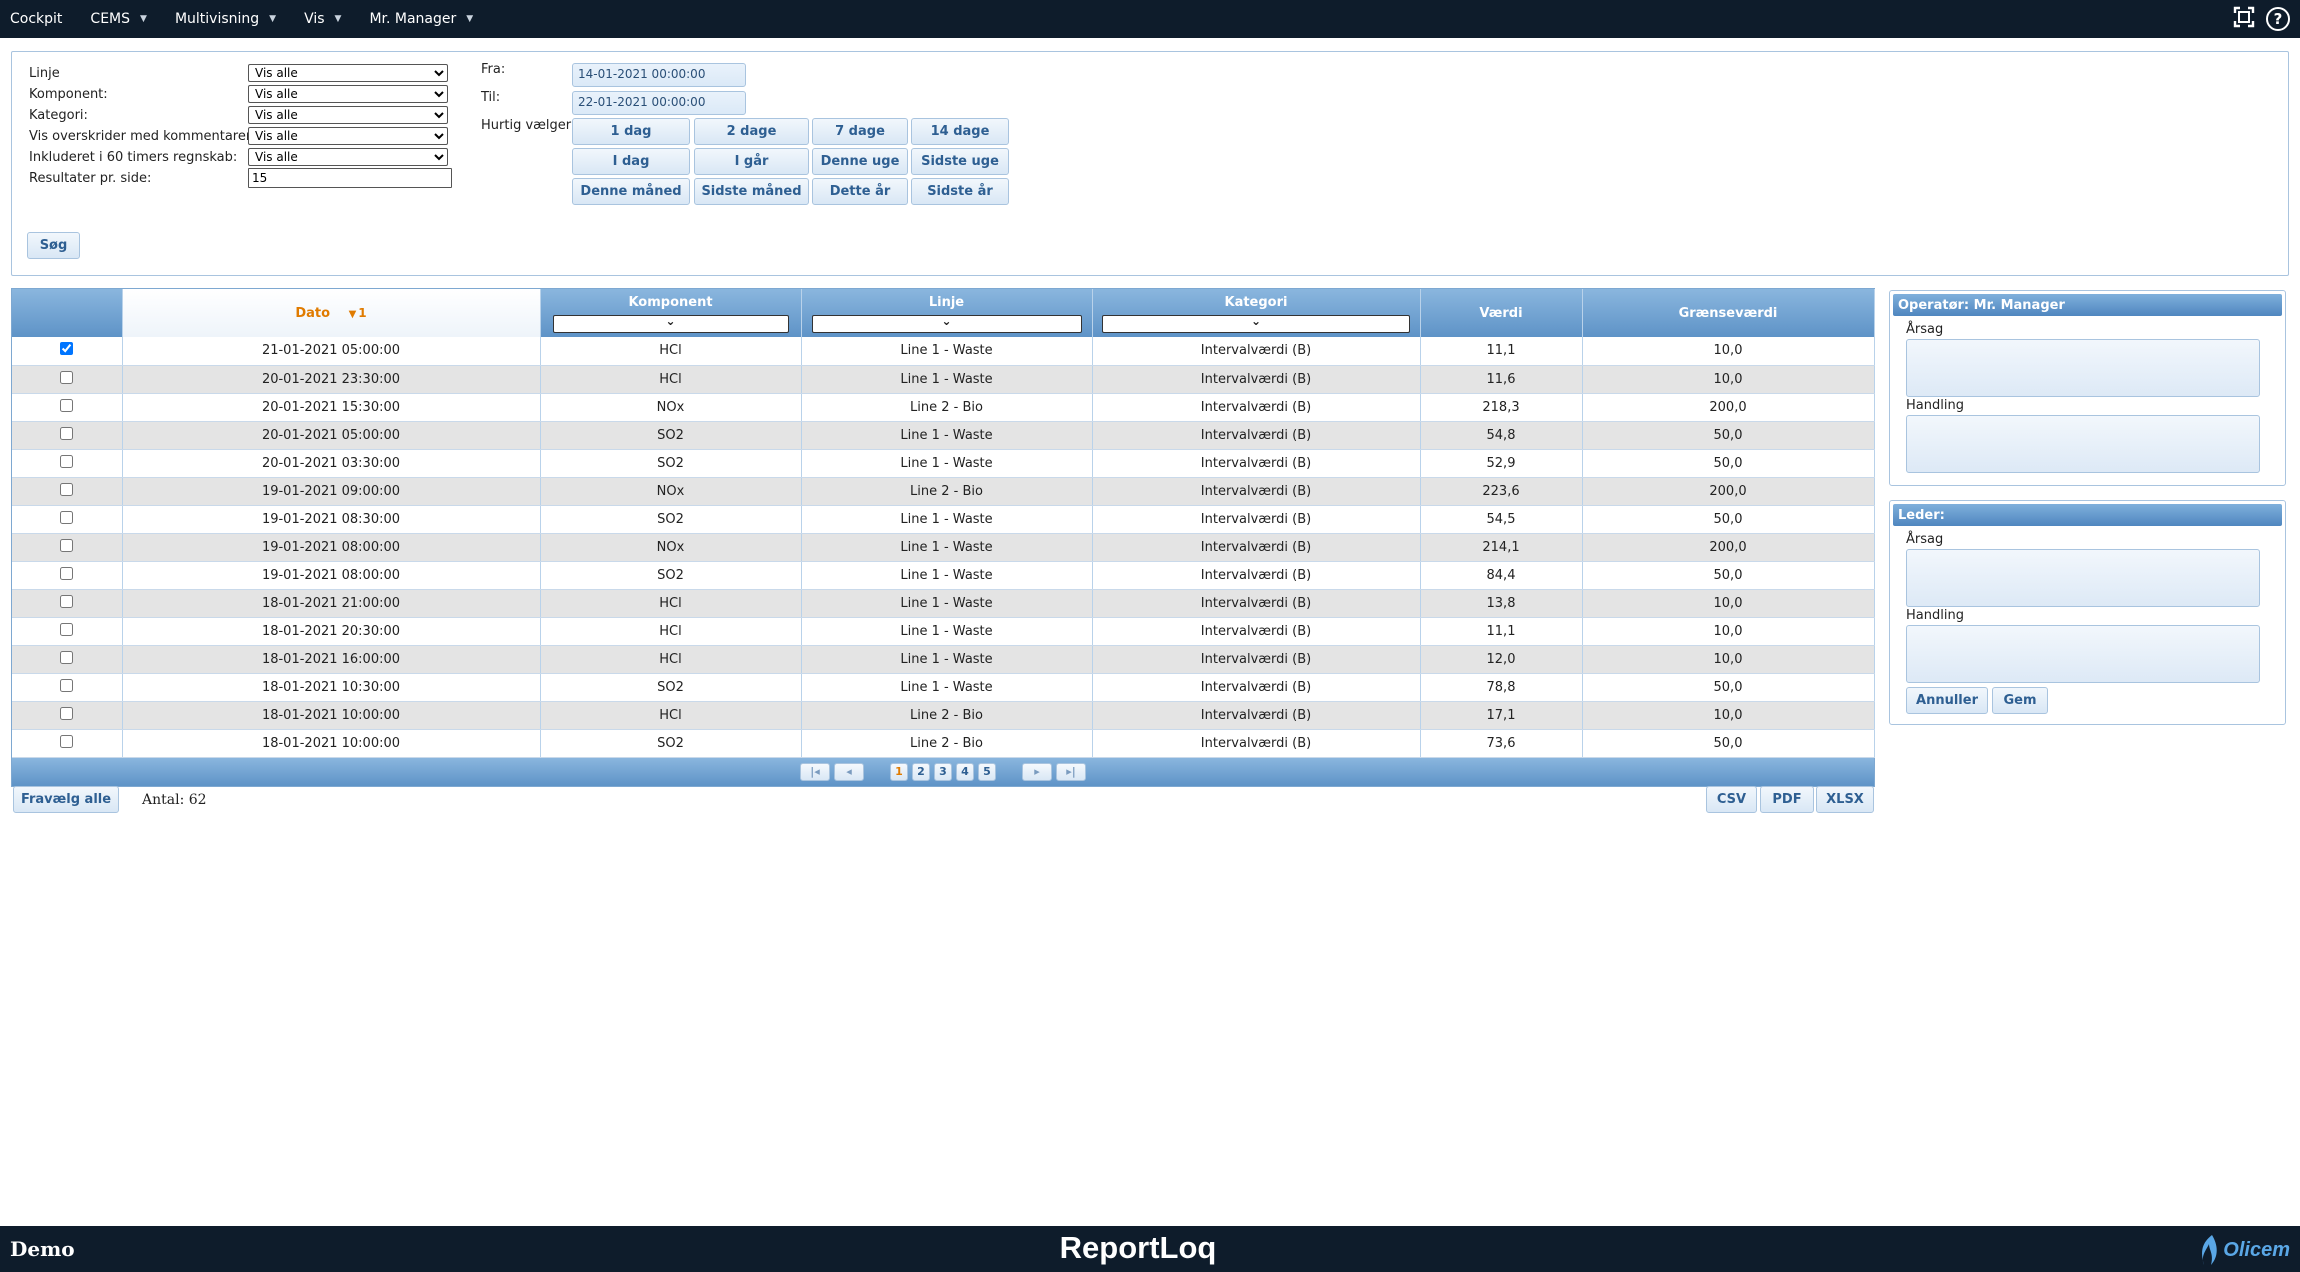  I want to click on cell-component: SO2, so click(671, 435).